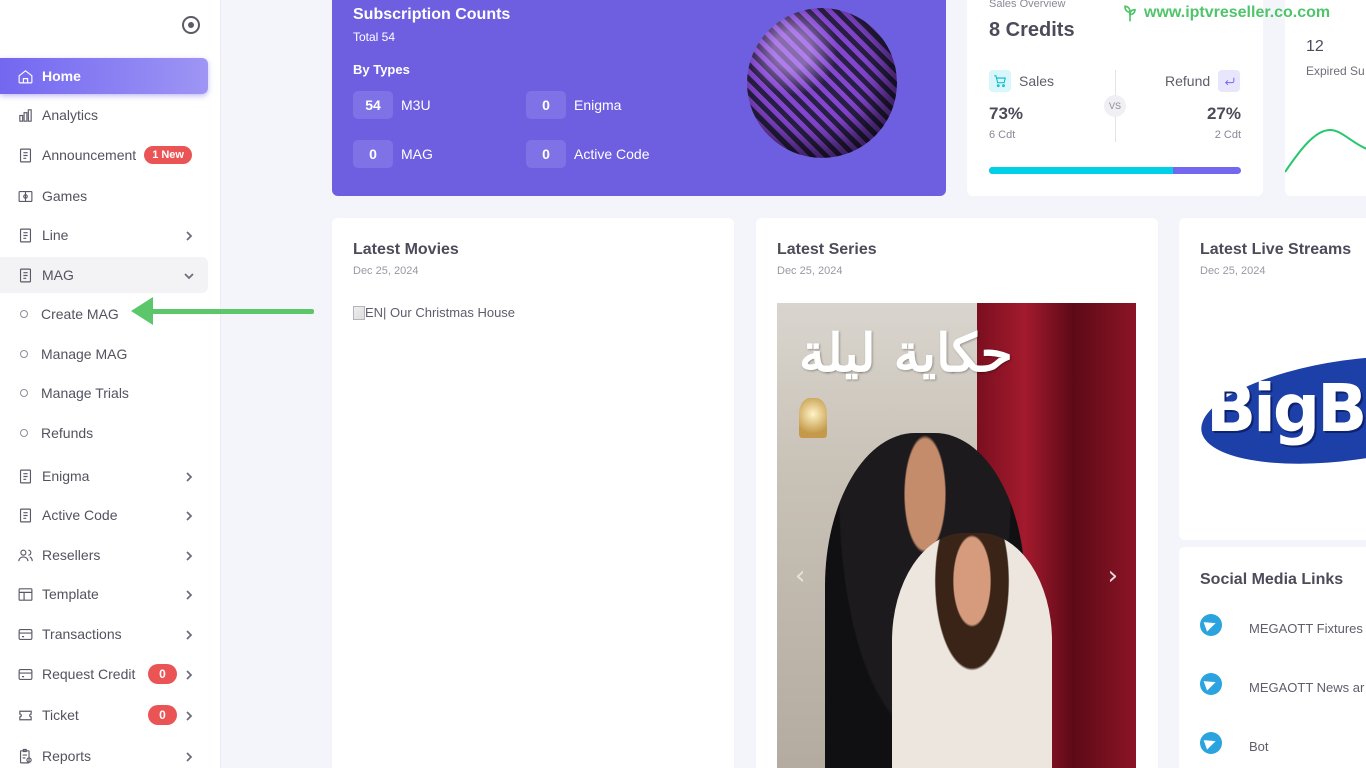  I want to click on stream-logo: BigBr, so click(1280, 410).